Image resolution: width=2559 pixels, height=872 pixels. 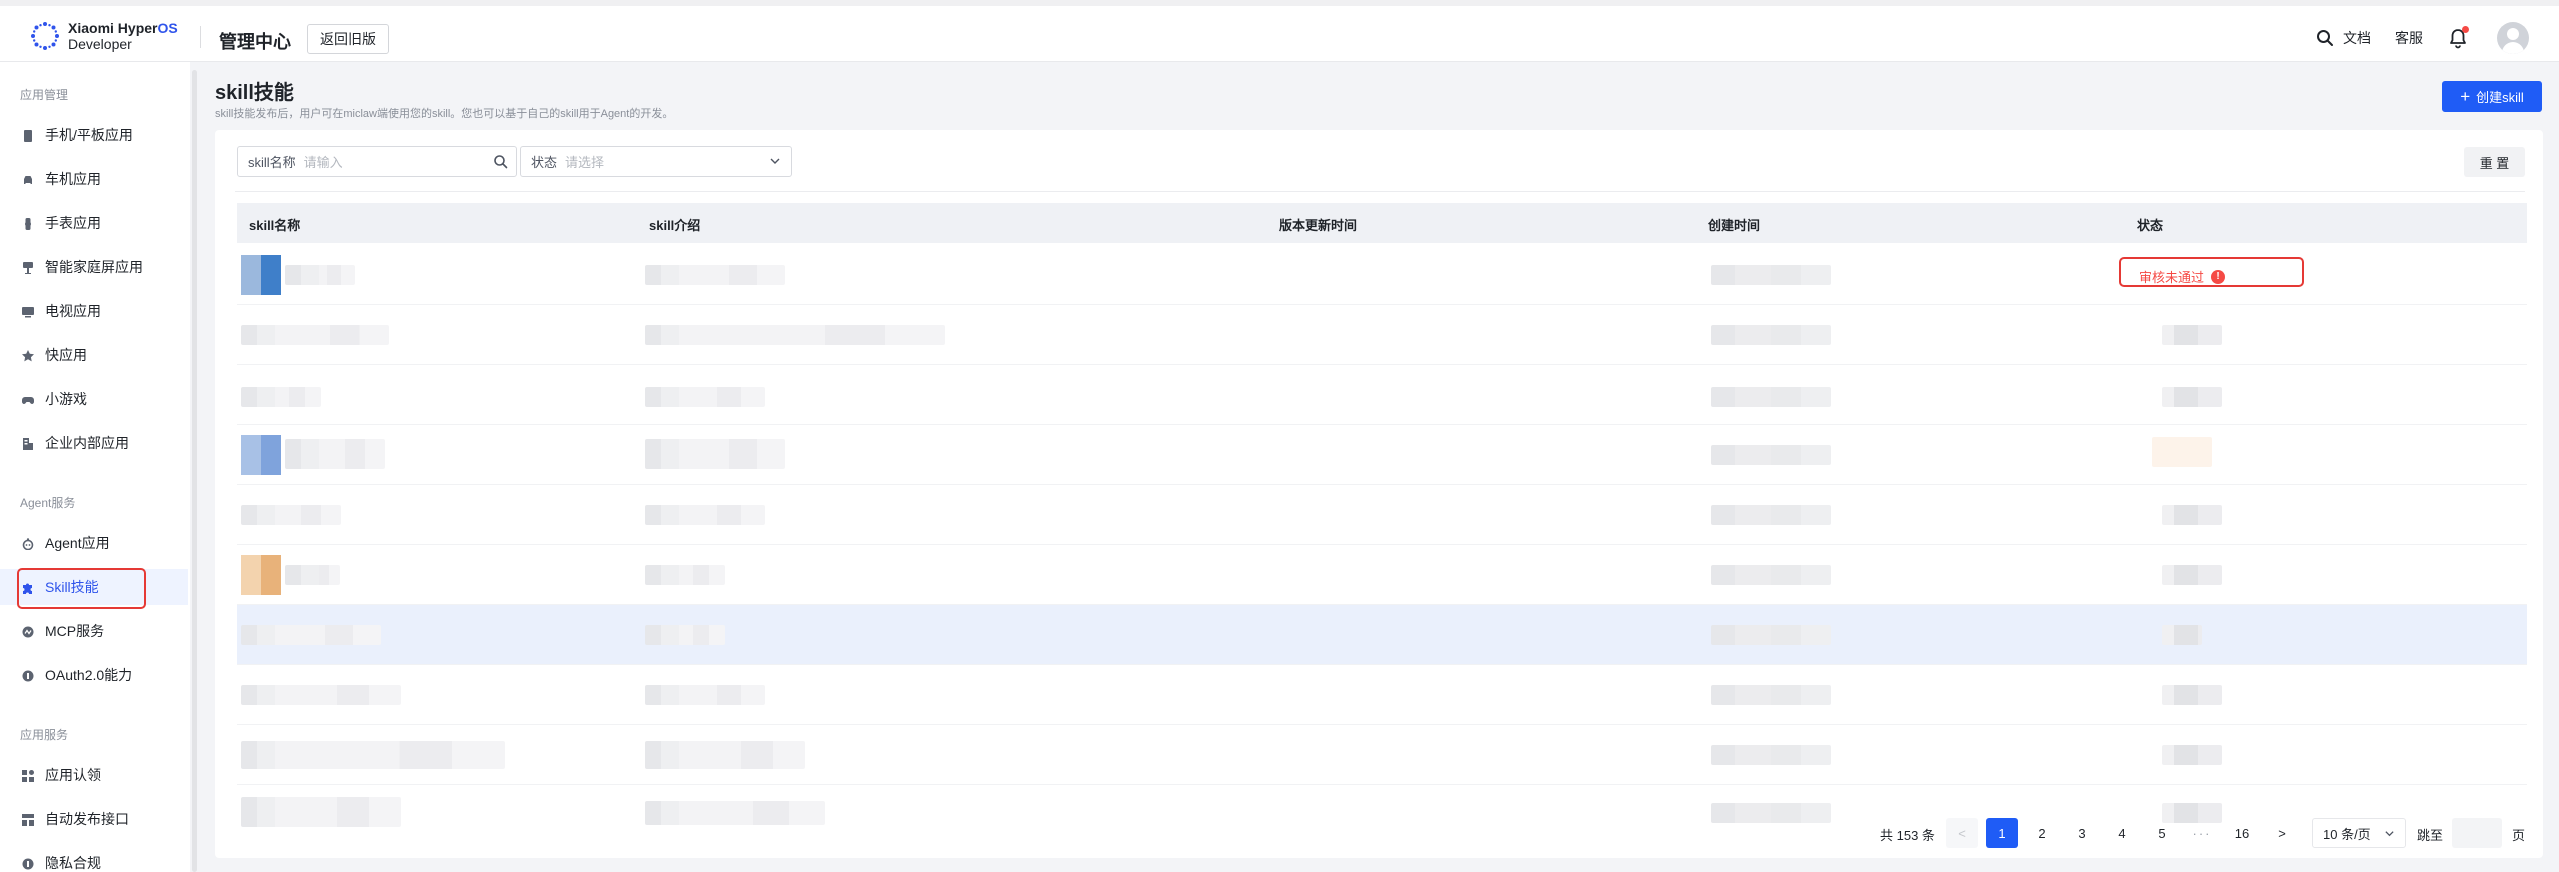 What do you see at coordinates (2409, 38) in the screenshot?
I see `support-link: 客服` at bounding box center [2409, 38].